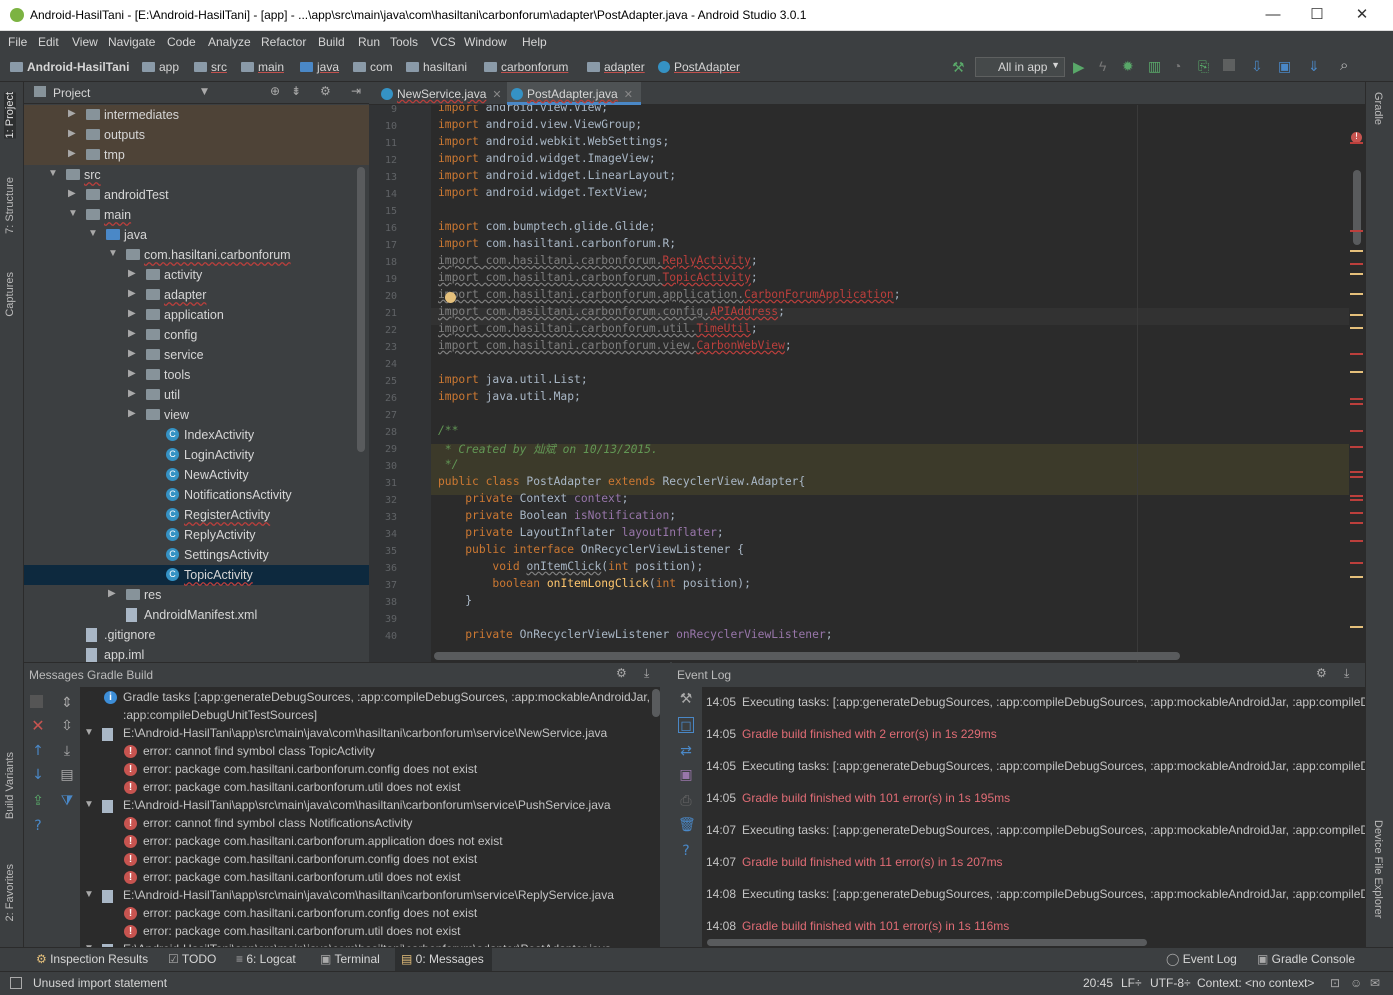 The width and height of the screenshot is (1393, 995). Describe the element at coordinates (436, 67) in the screenshot. I see `breadcrumb-hasiltani: hasiltani` at that location.